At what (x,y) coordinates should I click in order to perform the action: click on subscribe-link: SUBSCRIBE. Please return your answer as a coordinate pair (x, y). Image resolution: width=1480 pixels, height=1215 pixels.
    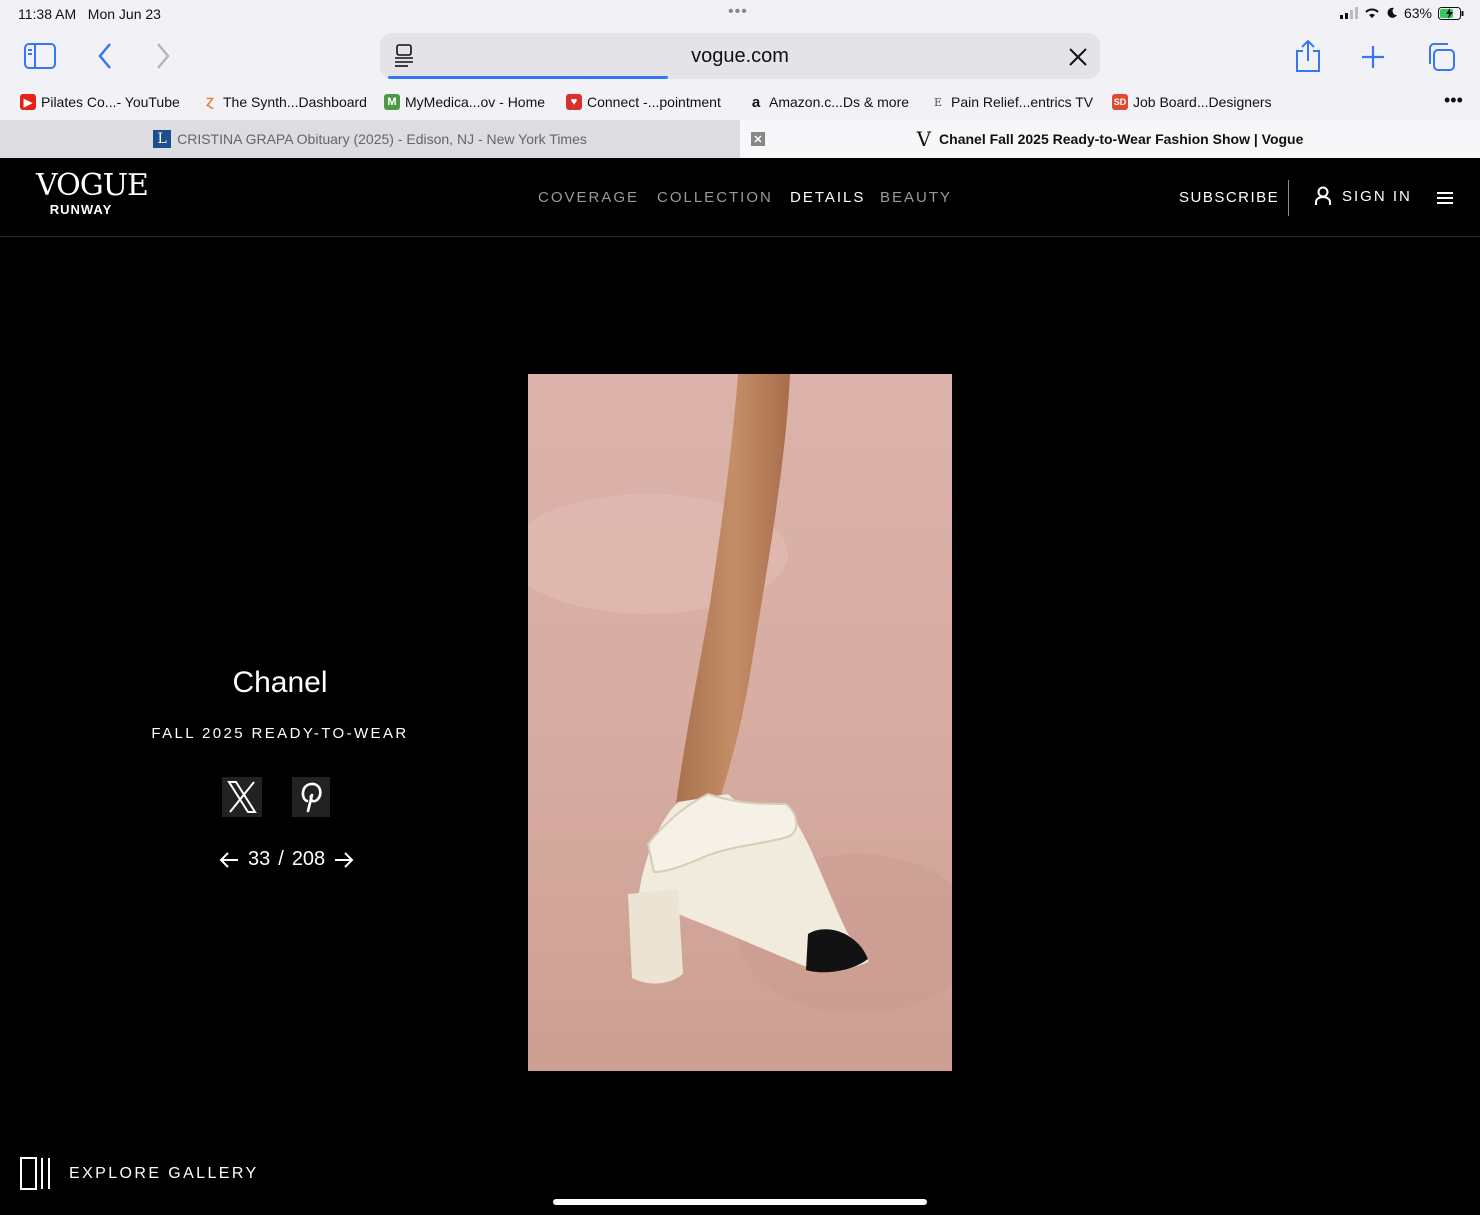
    Looking at the image, I should click on (1229, 197).